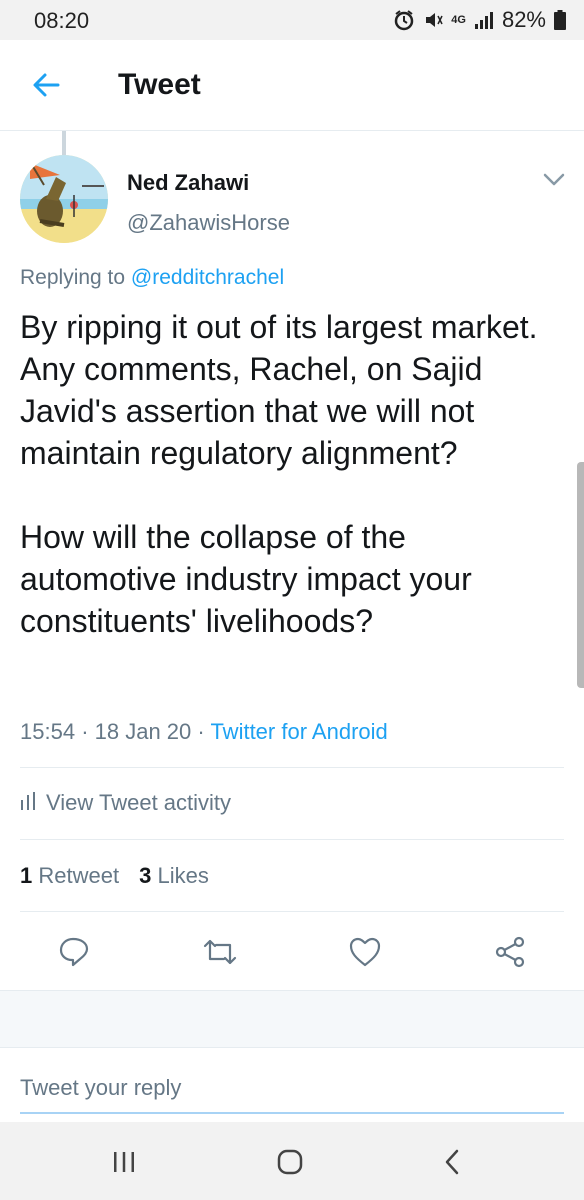 The image size is (584, 1200). What do you see at coordinates (159, 84) in the screenshot?
I see `page-title: Tweet` at bounding box center [159, 84].